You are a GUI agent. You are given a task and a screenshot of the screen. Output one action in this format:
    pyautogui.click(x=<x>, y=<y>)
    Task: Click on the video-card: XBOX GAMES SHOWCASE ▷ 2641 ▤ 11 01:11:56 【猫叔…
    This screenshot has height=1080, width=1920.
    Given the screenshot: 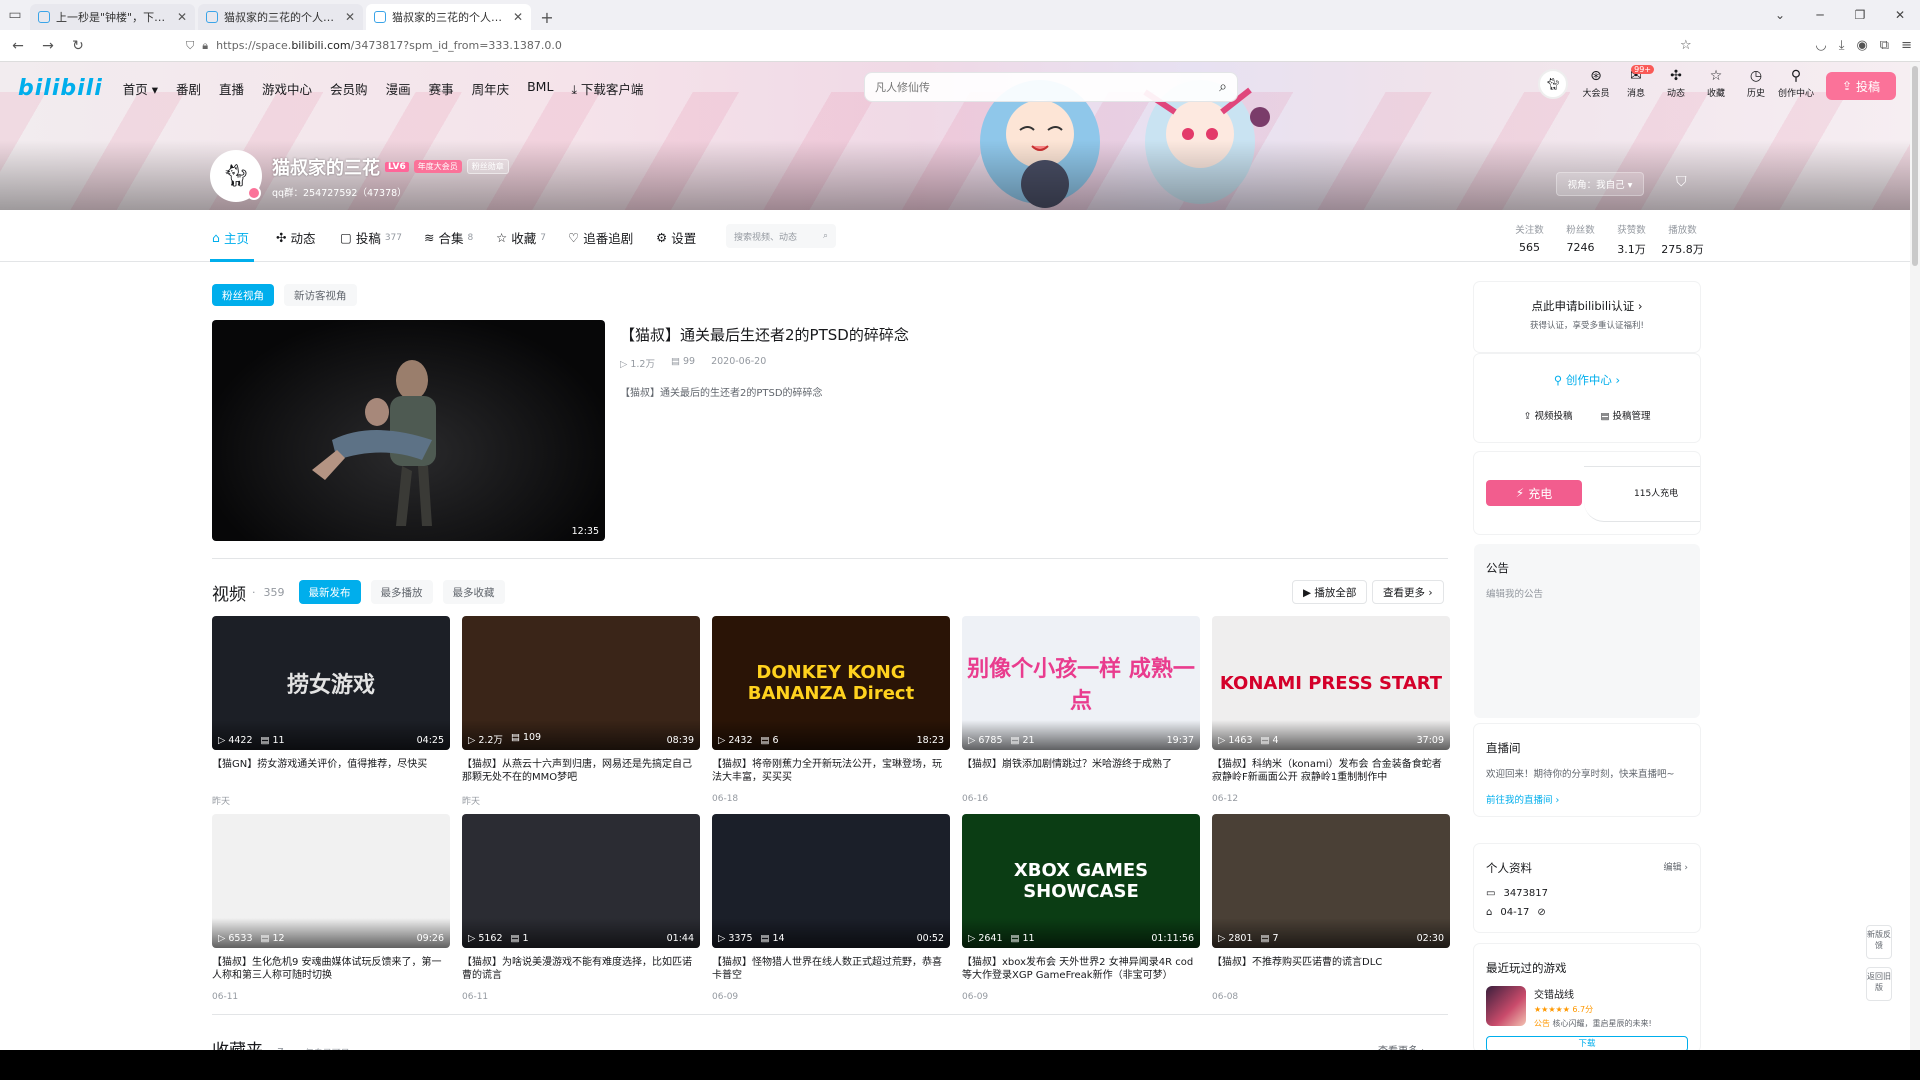 What is the action you would take?
    pyautogui.click(x=1081, y=908)
    